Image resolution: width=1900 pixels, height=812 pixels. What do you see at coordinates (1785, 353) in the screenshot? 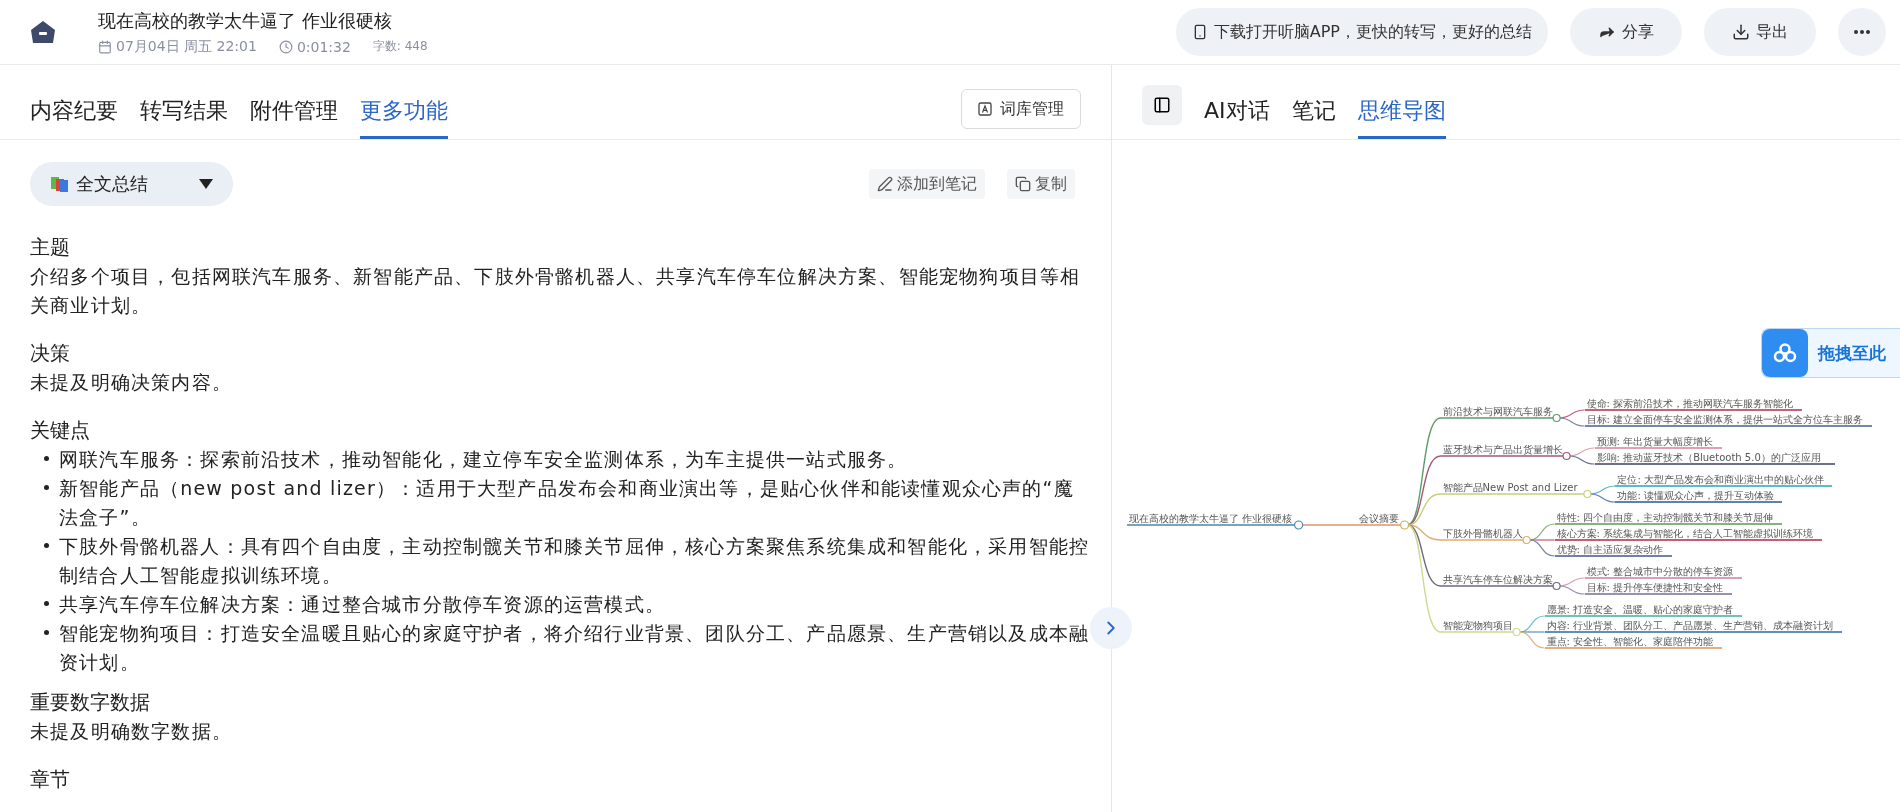
I see `cloud-icon` at bounding box center [1785, 353].